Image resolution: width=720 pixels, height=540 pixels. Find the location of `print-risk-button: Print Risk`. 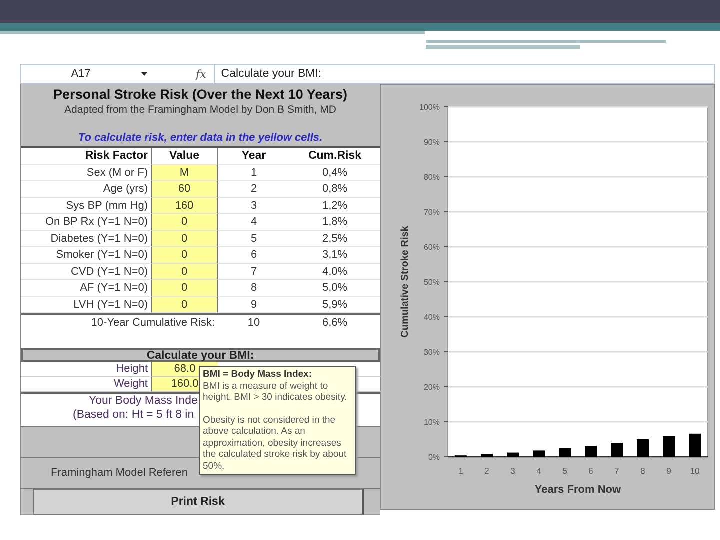

print-risk-button: Print Risk is located at coordinates (198, 502).